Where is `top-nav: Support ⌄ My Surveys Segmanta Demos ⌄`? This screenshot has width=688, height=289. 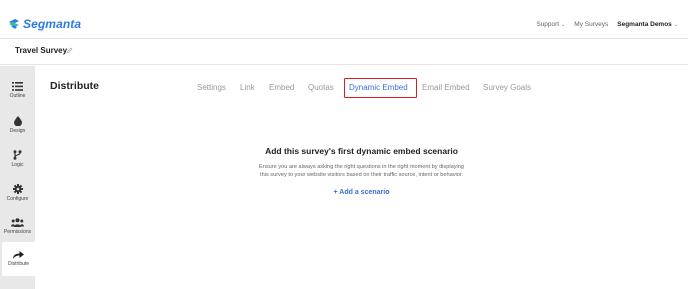
top-nav: Support ⌄ My Surveys Segmanta Demos ⌄ is located at coordinates (602, 24).